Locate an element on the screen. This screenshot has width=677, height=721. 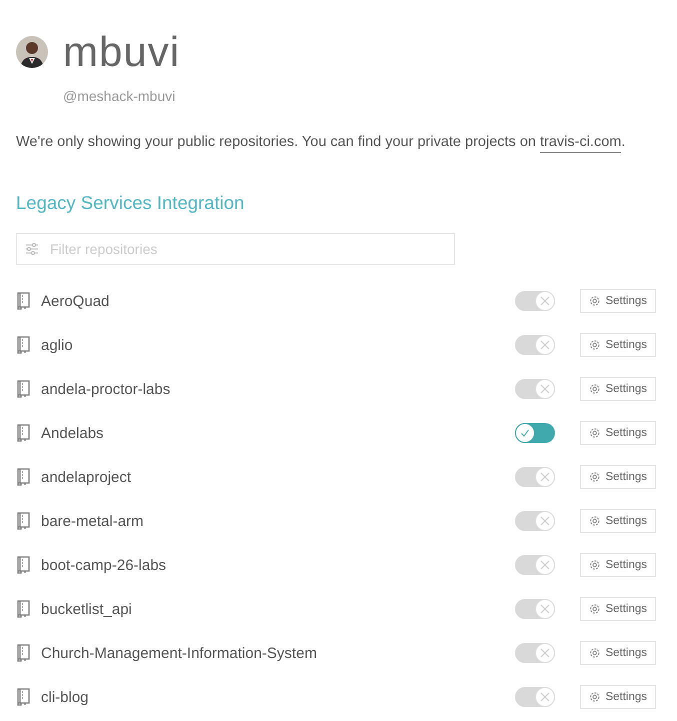
repository-name: bare-metal-arm is located at coordinates (93, 521).